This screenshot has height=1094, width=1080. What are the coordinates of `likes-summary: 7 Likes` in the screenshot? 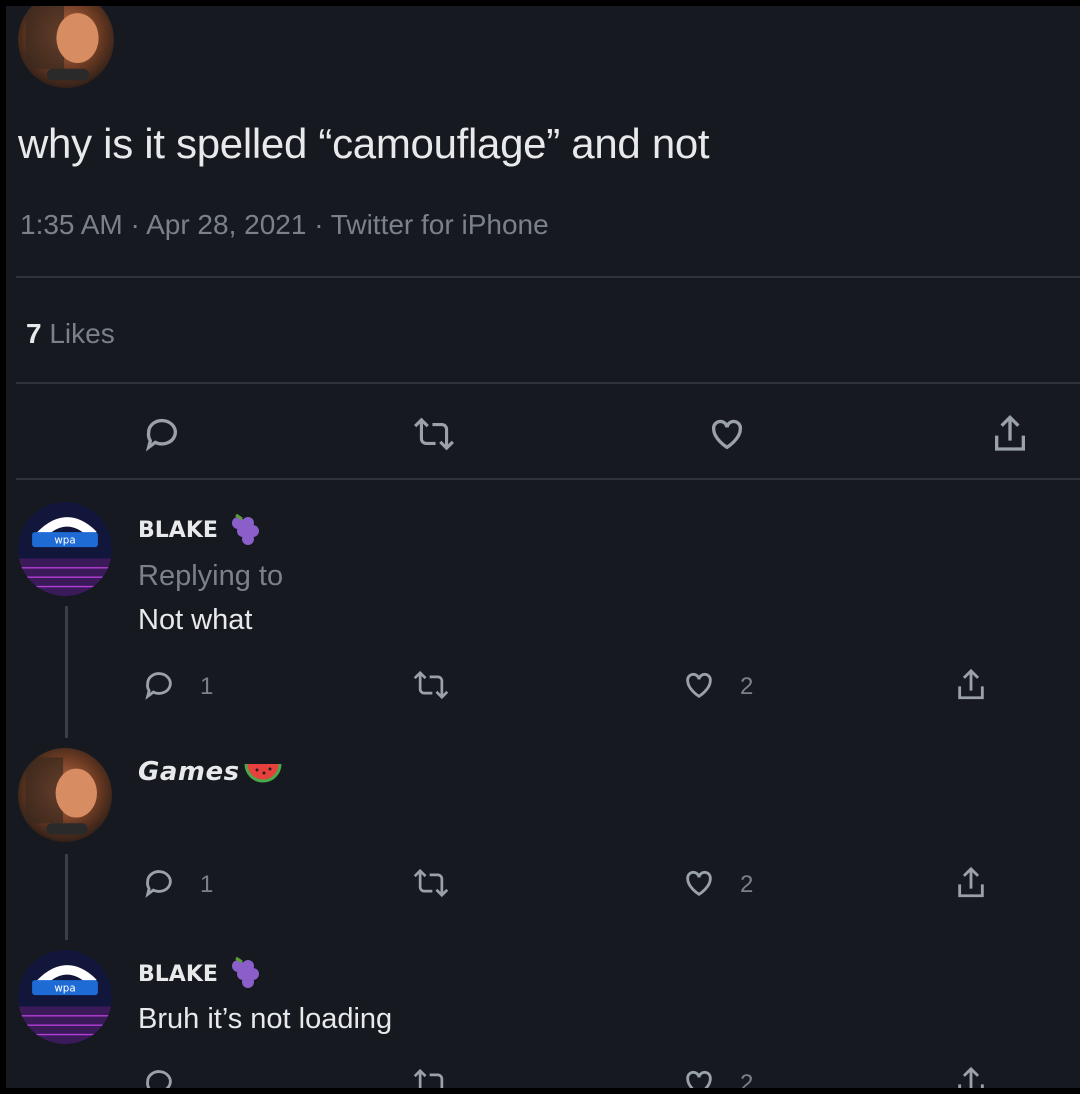 It's located at (70, 334).